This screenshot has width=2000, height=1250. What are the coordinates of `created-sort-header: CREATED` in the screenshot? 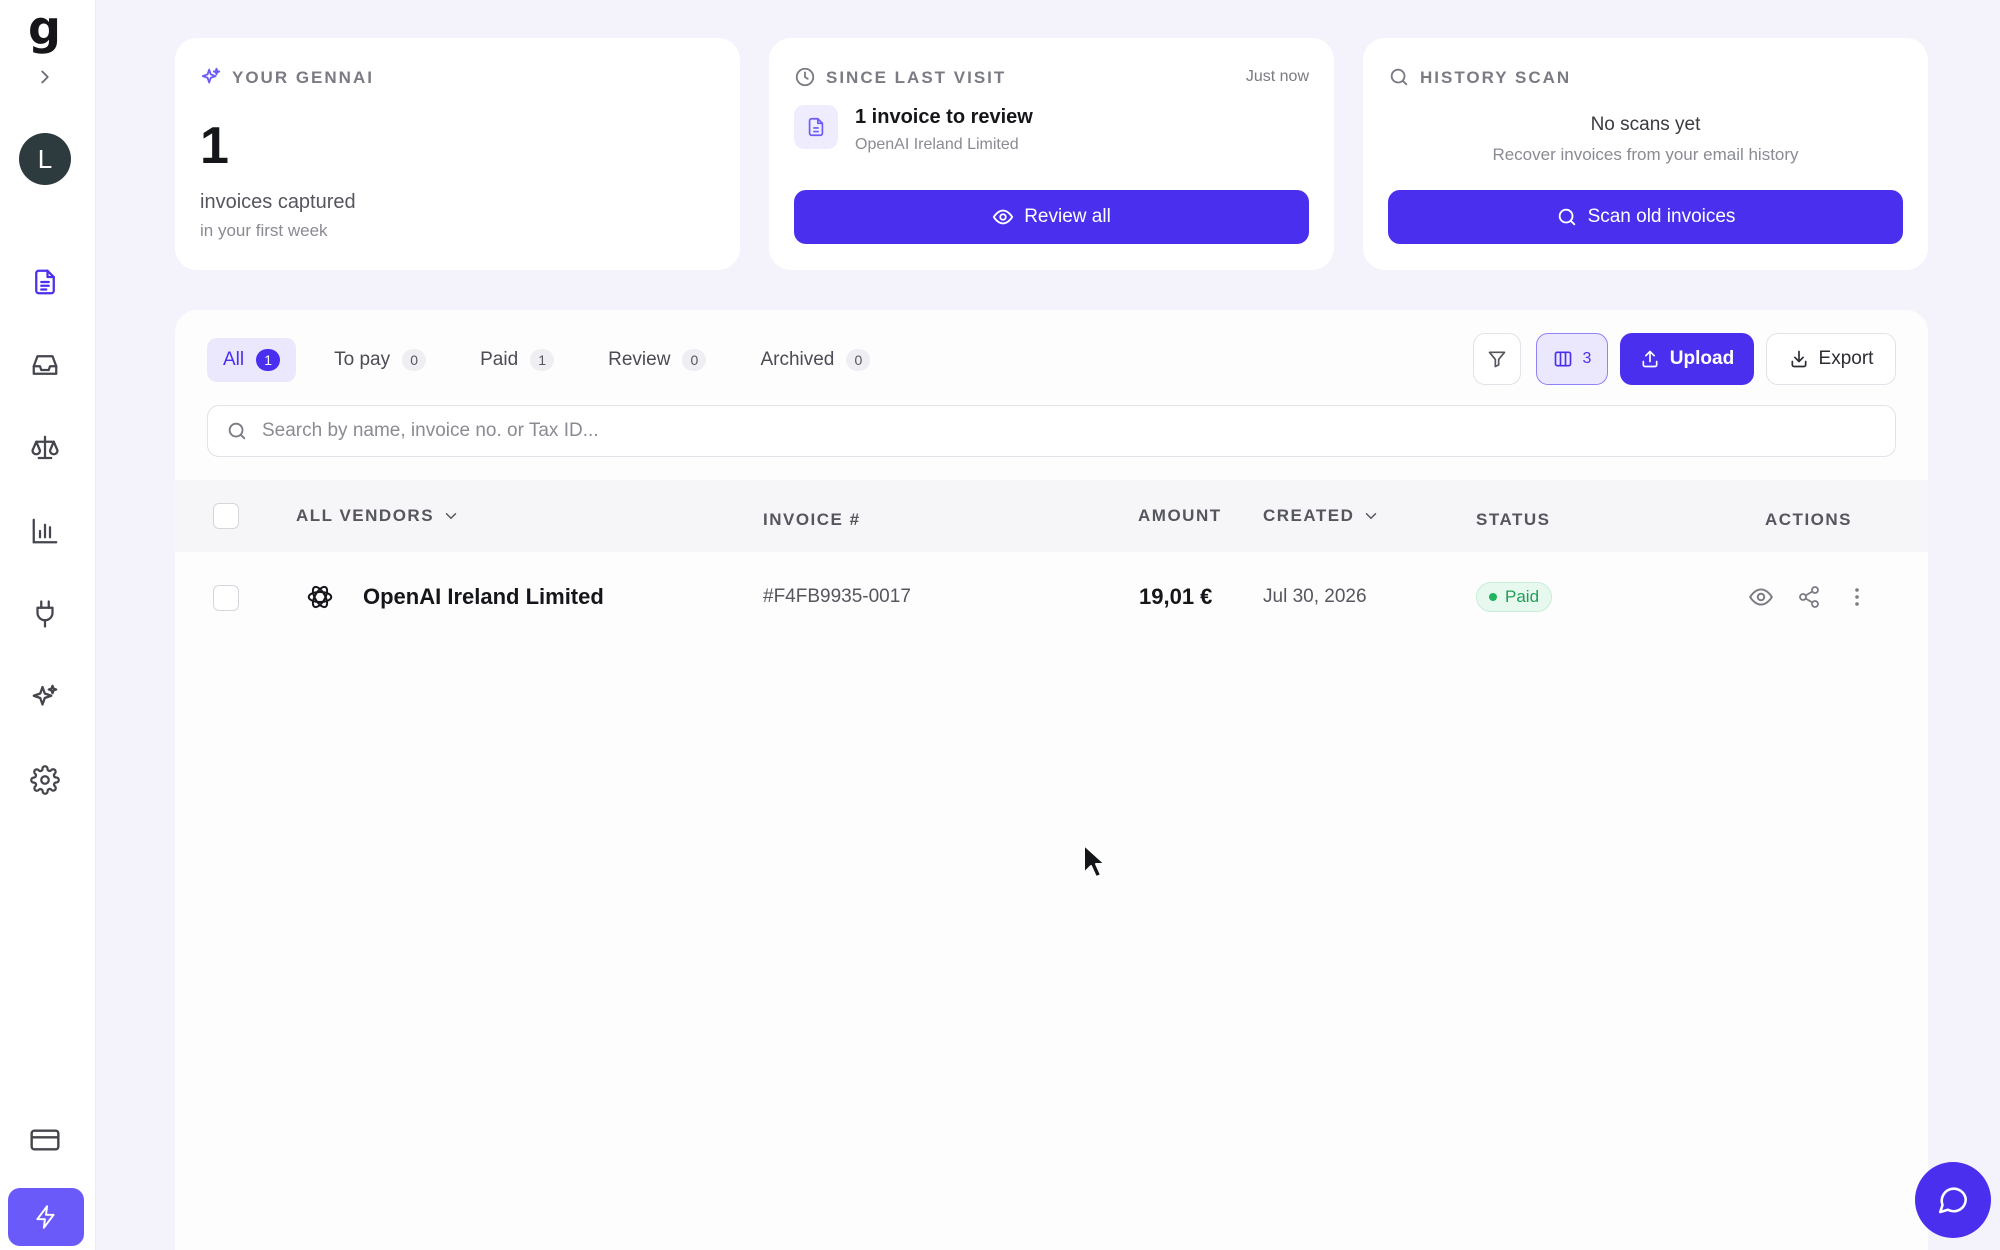 It's located at (1321, 516).